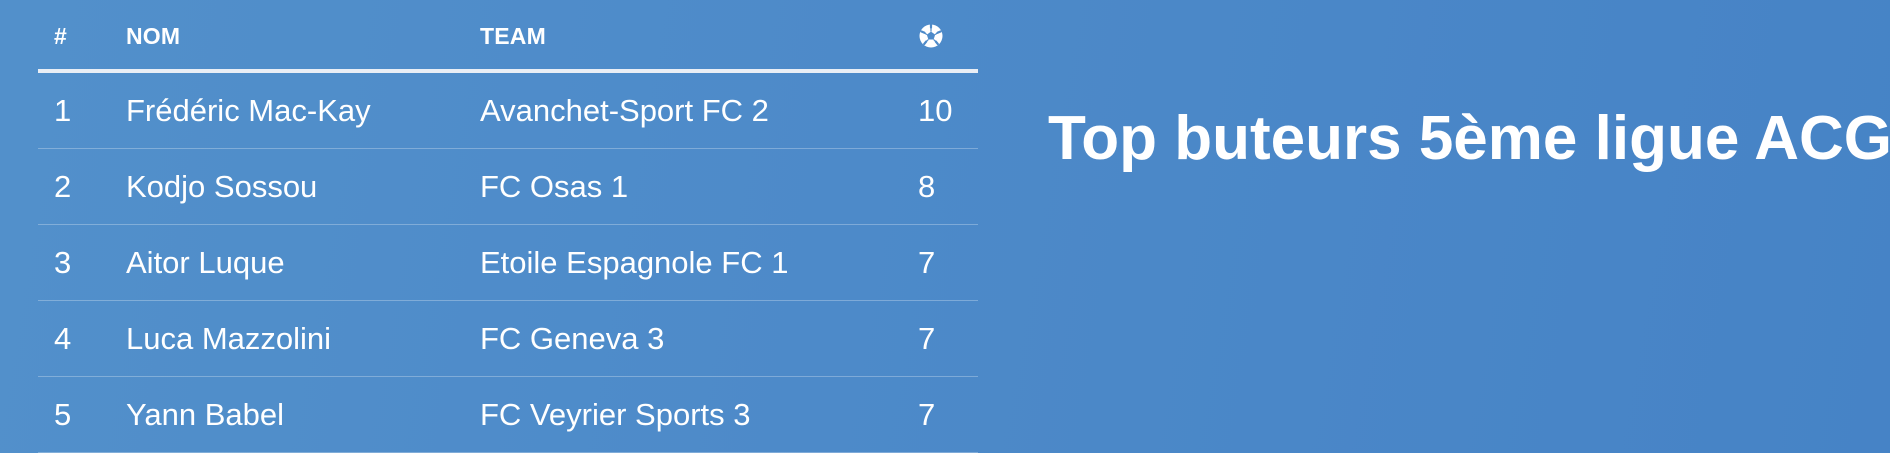  Describe the element at coordinates (205, 414) in the screenshot. I see `row-player-name: Yann Babel` at that location.